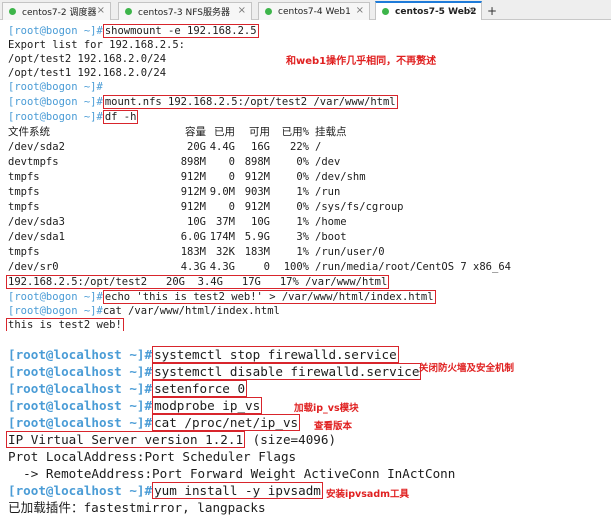  Describe the element at coordinates (128, 388) in the screenshot. I see `terminal-line: [root@localhost ~]# setenforce 0` at that location.